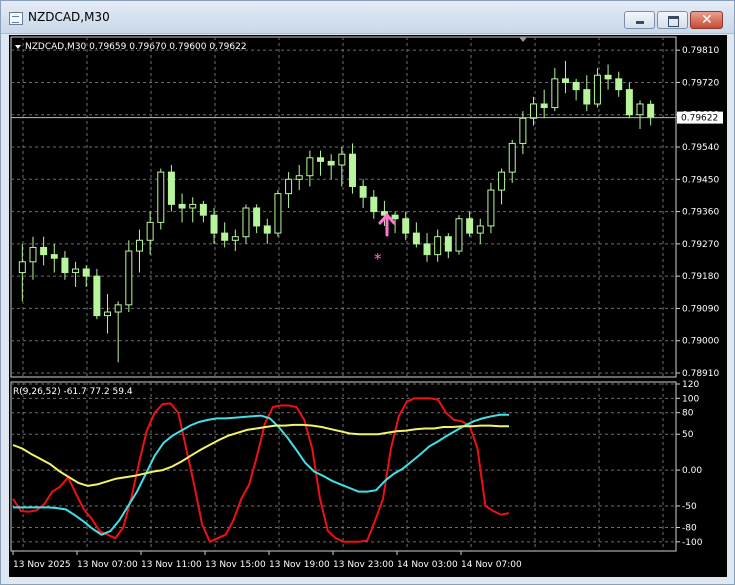 This screenshot has width=735, height=585. I want to click on price-label: 0.79180, so click(700, 277).